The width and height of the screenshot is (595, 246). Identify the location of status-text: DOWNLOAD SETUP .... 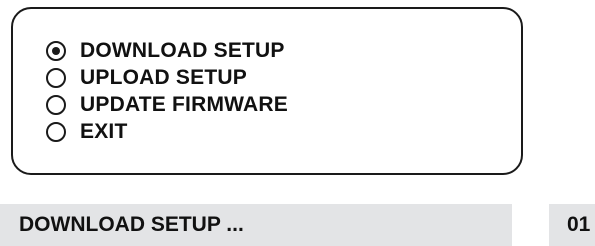
(131, 224).